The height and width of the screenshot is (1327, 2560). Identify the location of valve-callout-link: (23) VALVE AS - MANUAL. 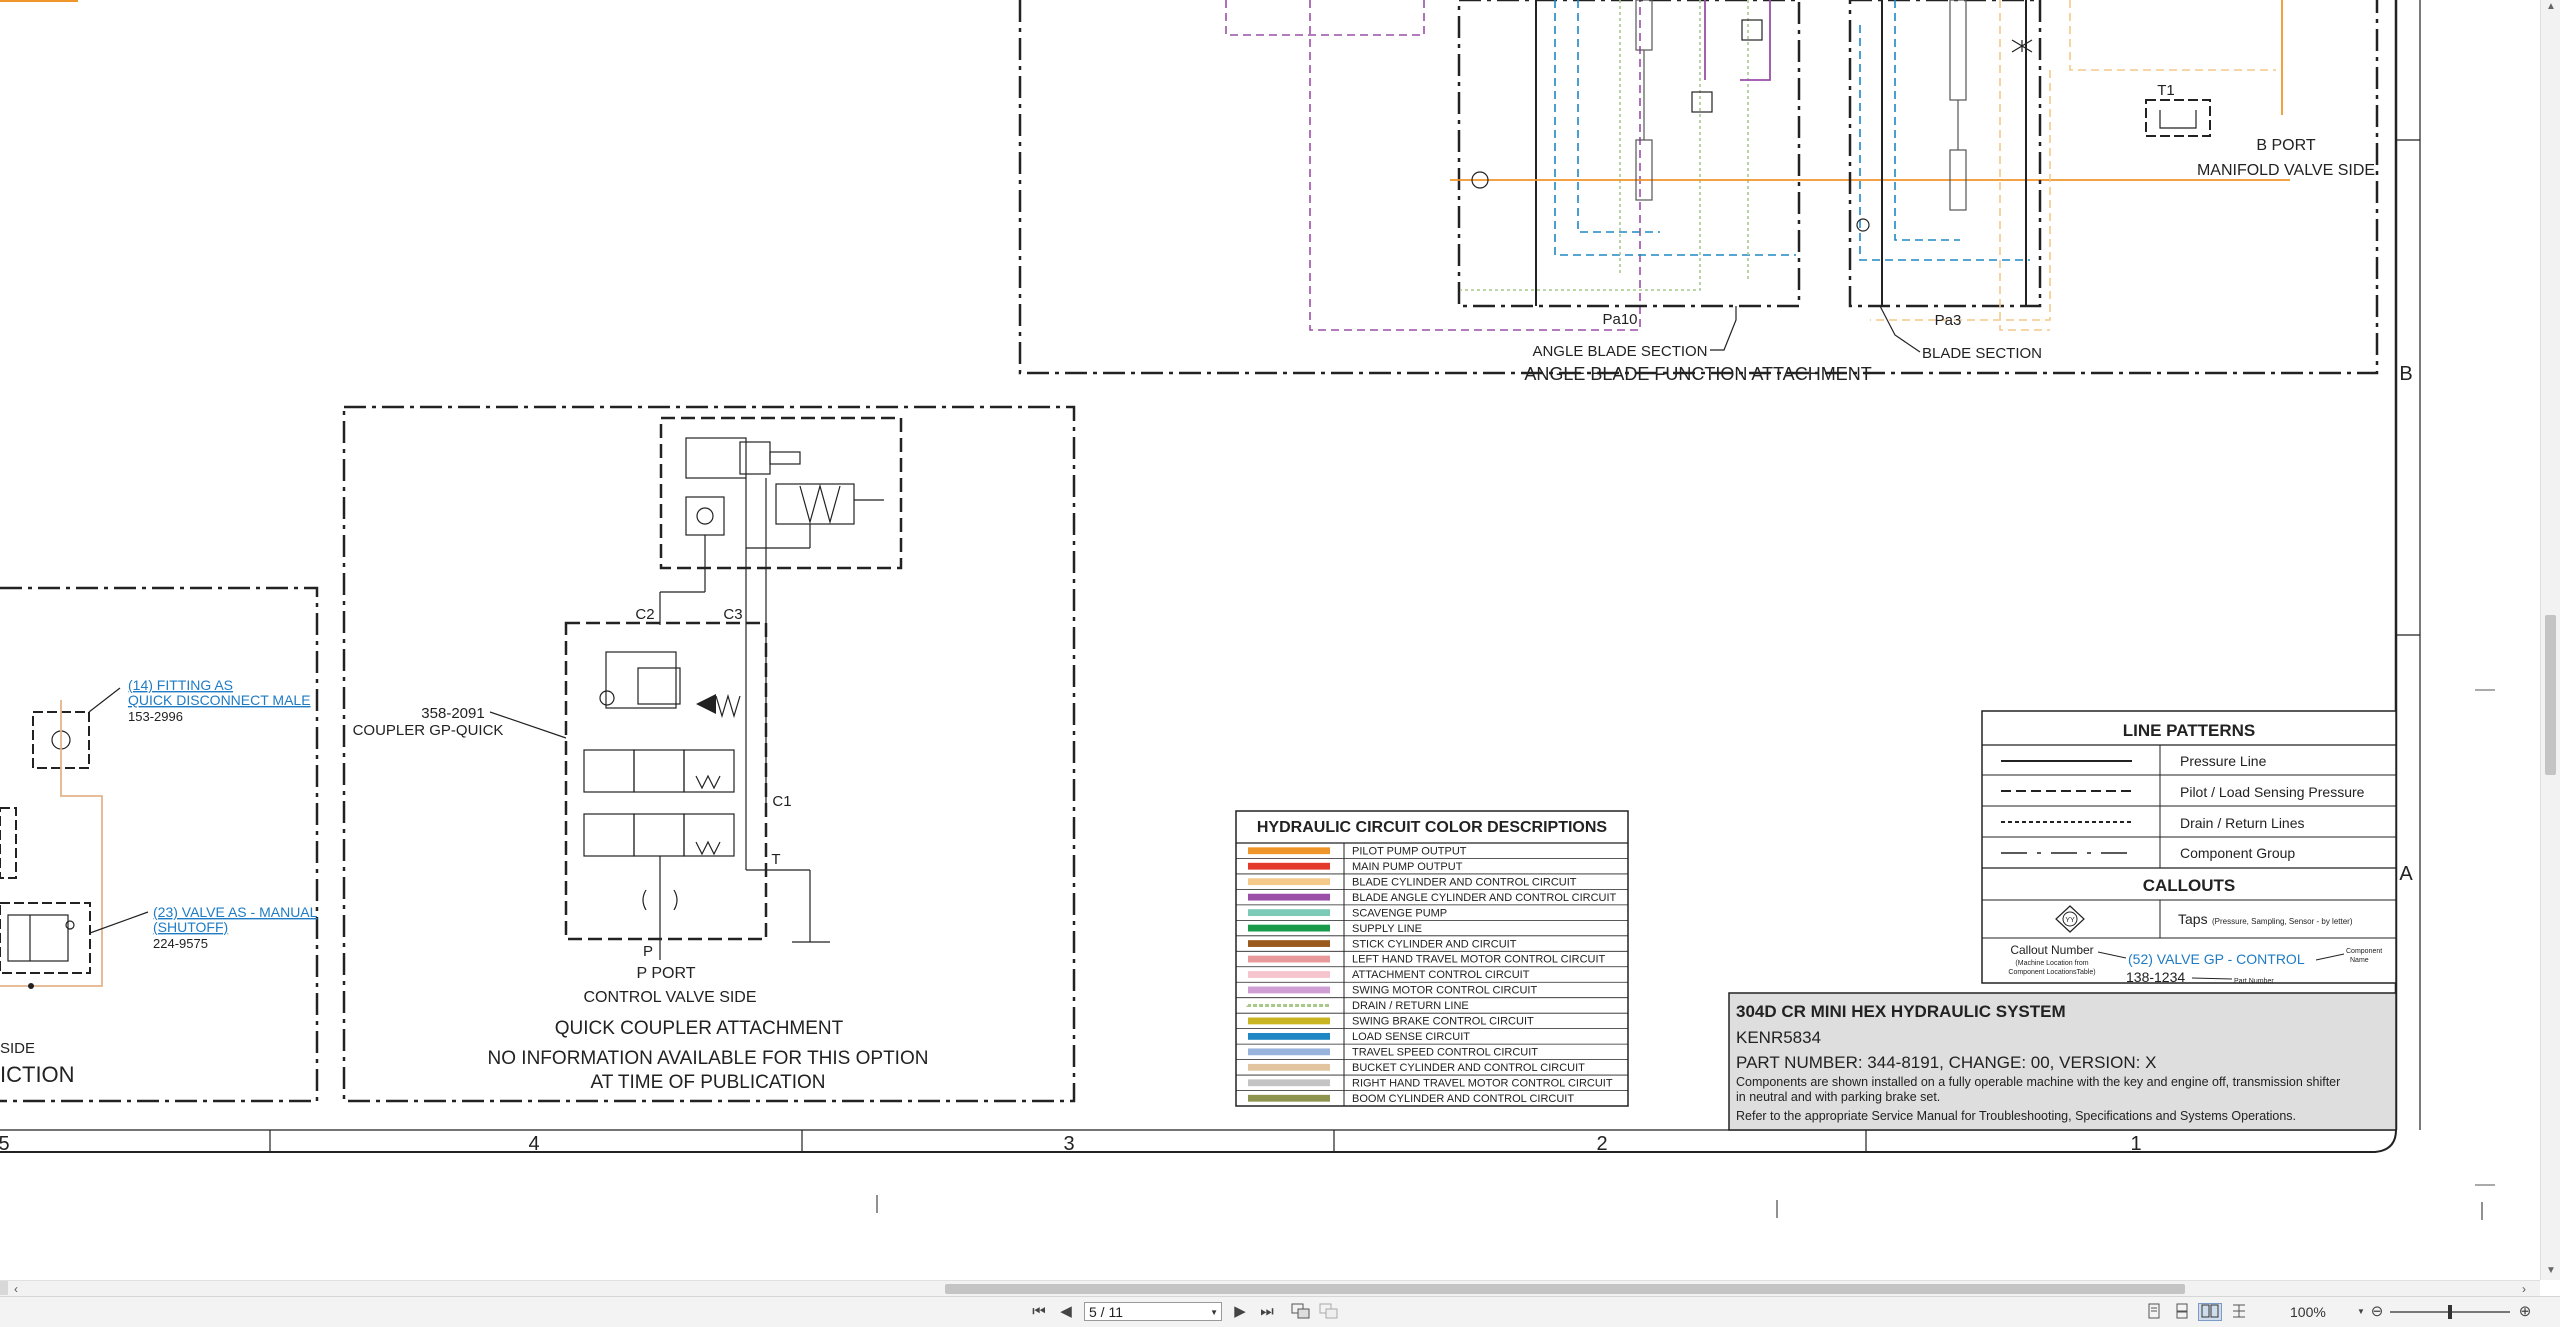
(235, 912).